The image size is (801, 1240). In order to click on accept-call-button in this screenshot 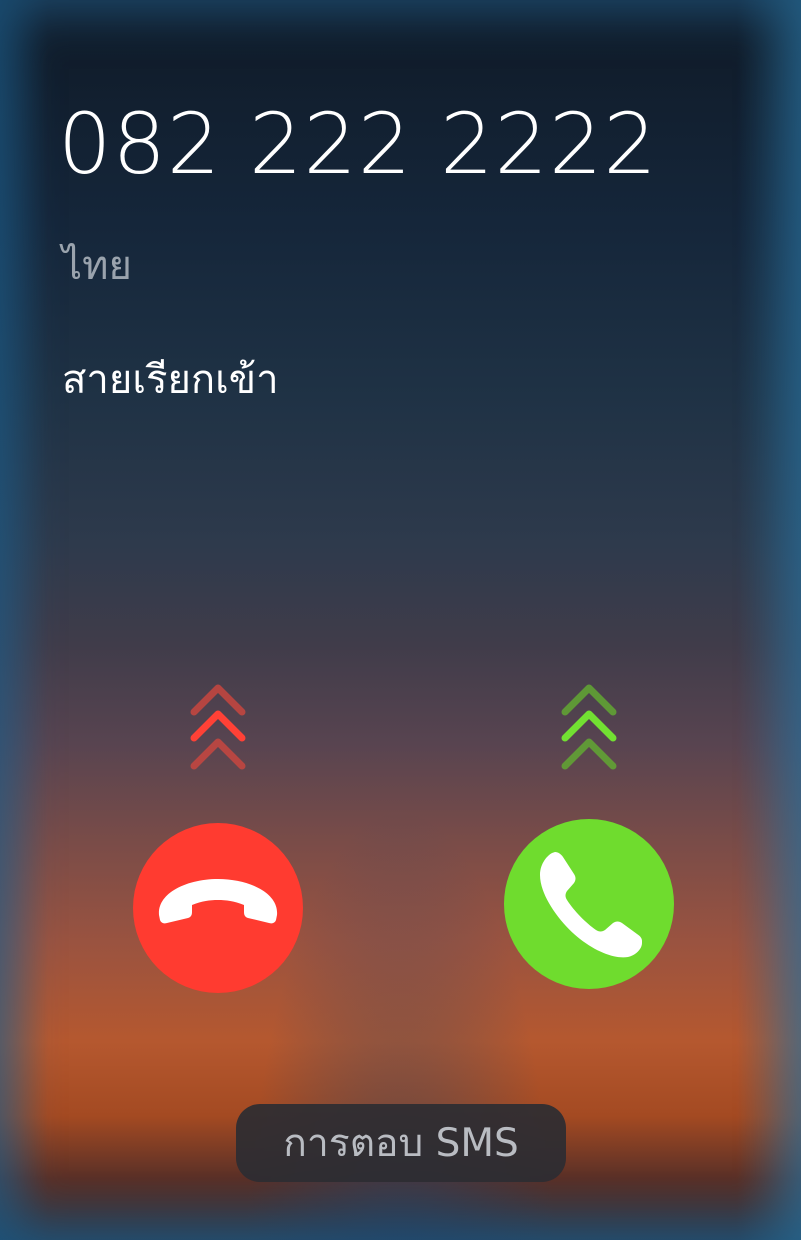, I will do `click(589, 904)`.